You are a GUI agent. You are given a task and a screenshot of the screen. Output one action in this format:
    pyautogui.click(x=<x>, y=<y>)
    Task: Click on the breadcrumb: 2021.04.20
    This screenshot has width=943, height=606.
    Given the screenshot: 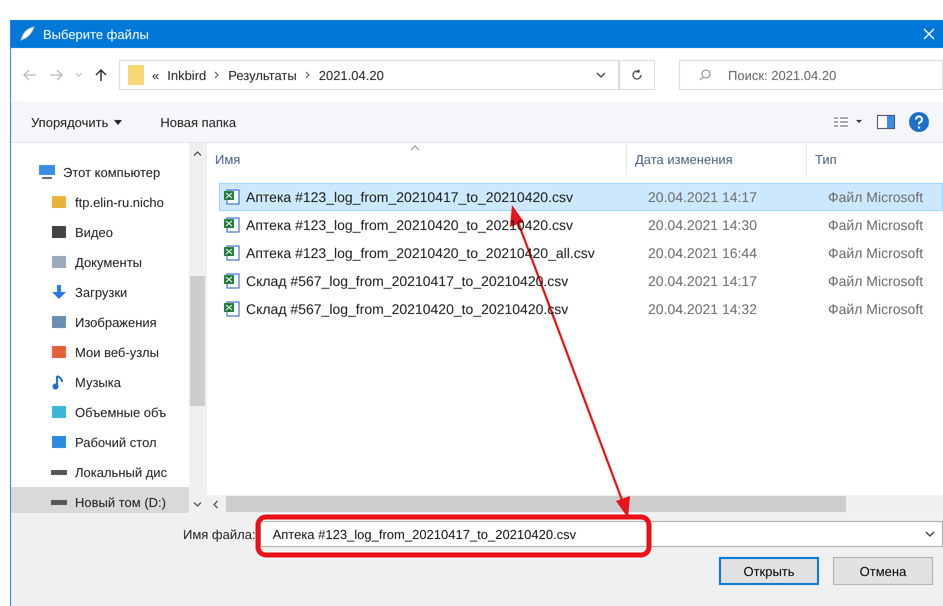 What is the action you would take?
    pyautogui.click(x=351, y=75)
    